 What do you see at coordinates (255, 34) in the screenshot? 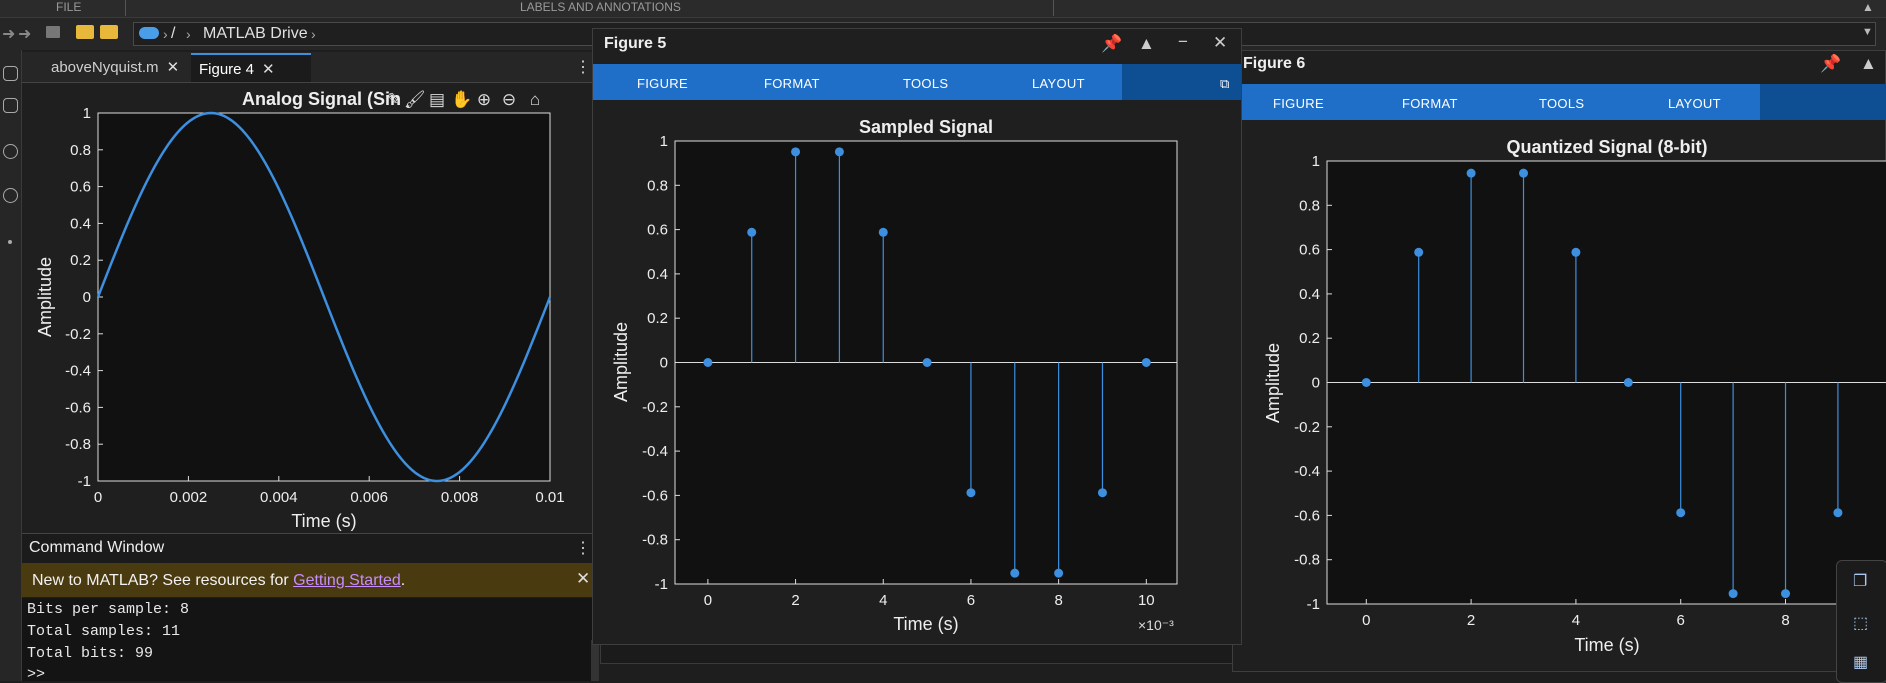
I see `address-folder: MATLAB Drive` at bounding box center [255, 34].